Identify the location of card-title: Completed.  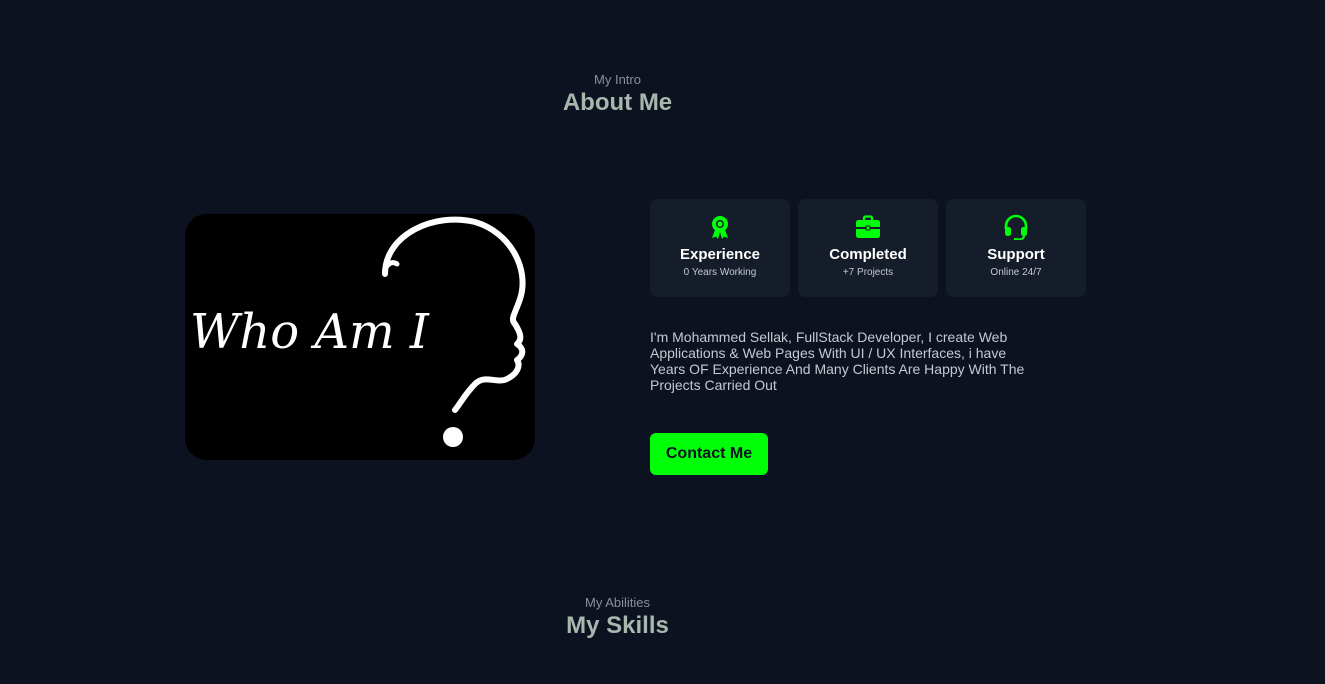
(868, 254).